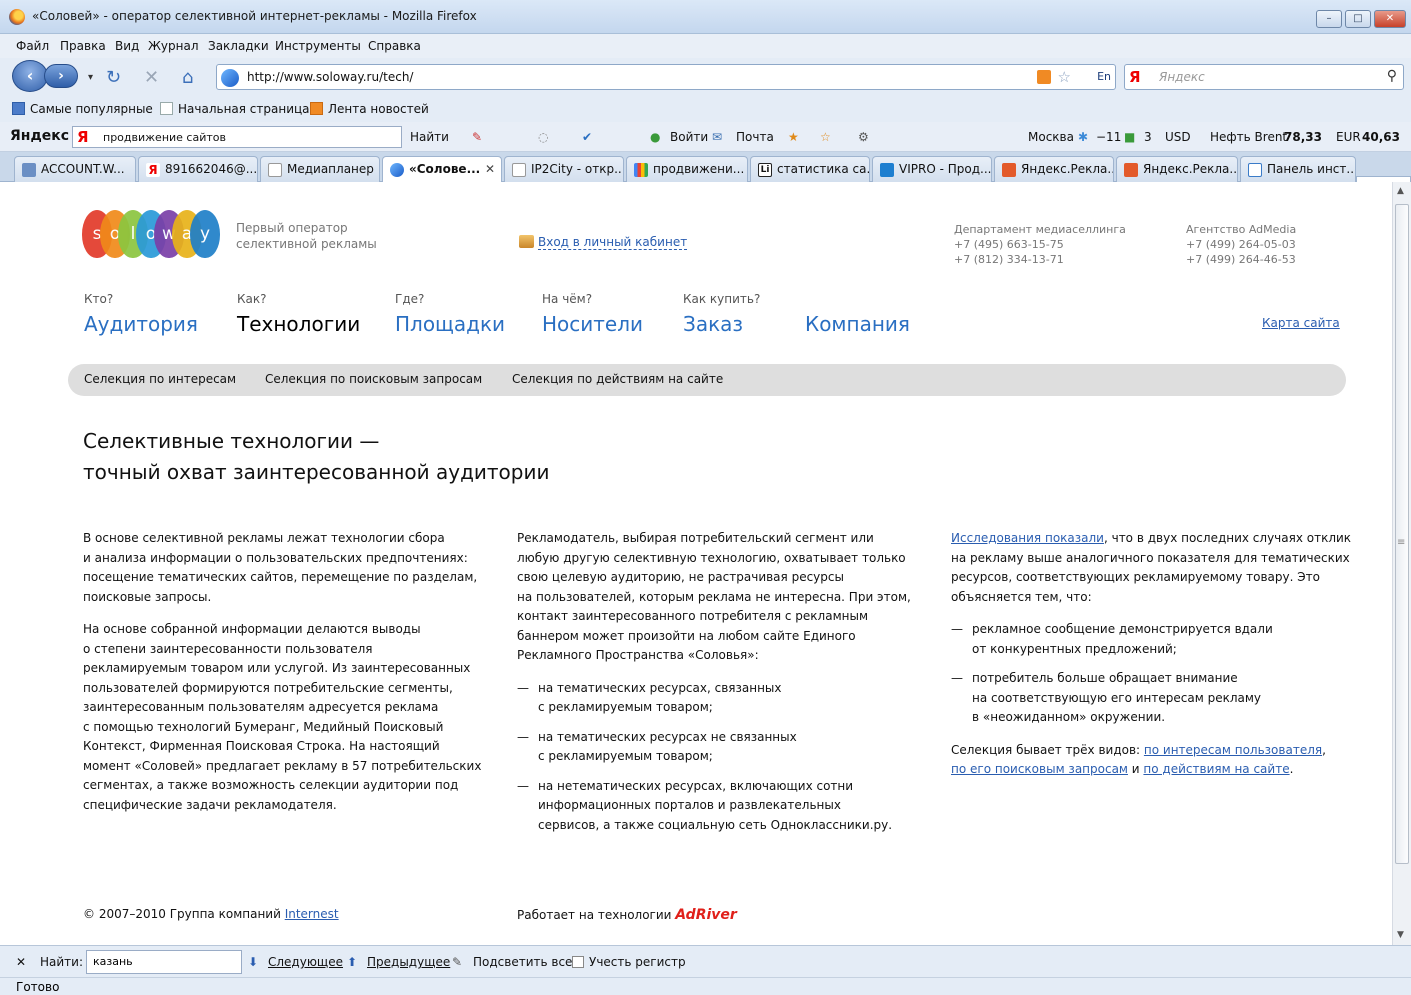  Describe the element at coordinates (32, 46) in the screenshot. I see `menu-file: Файл` at that location.